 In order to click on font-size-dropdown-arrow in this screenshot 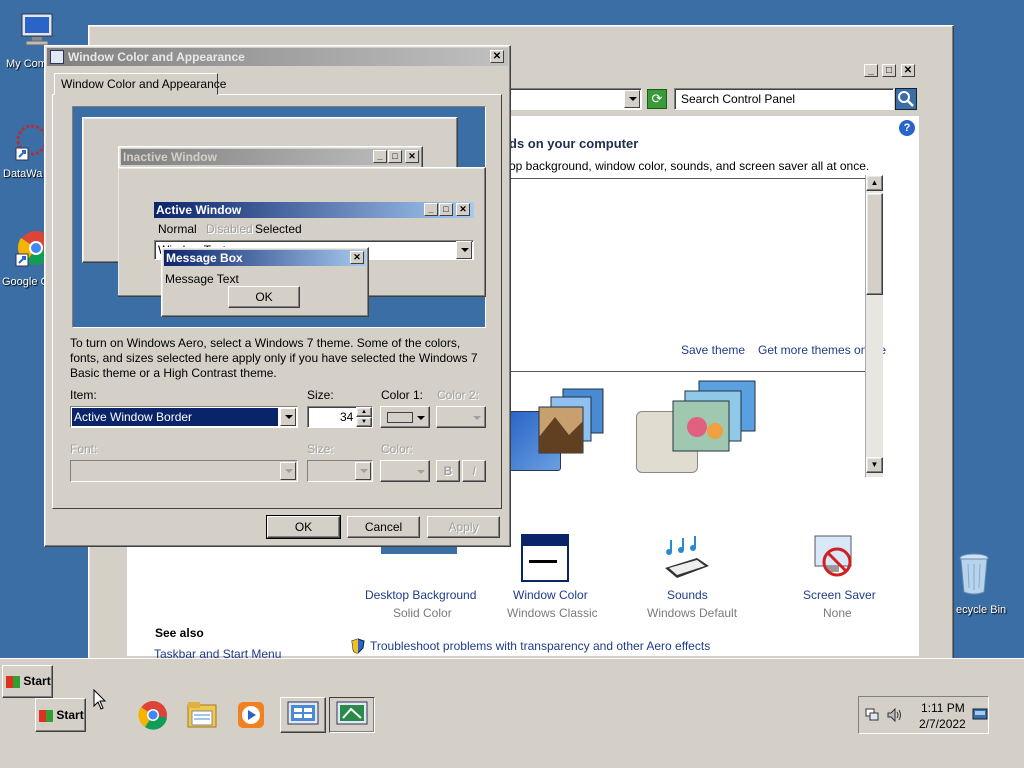, I will do `click(363, 471)`.